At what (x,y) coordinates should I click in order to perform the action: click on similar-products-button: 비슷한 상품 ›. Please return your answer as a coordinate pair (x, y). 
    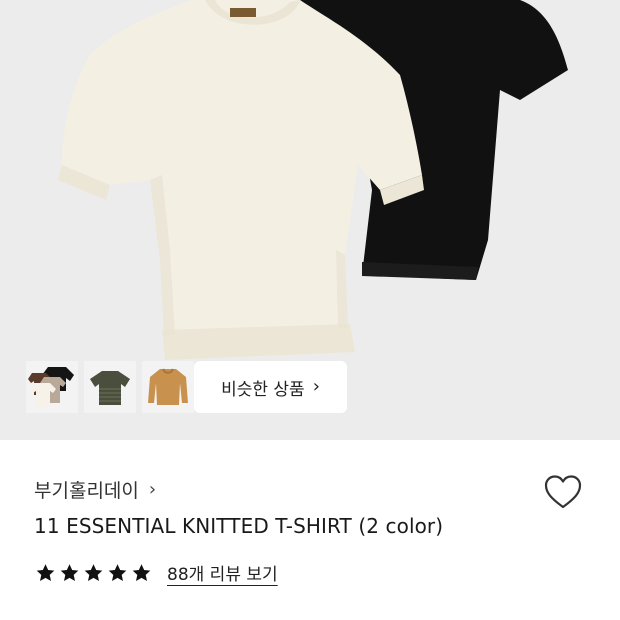
    Looking at the image, I should click on (270, 387).